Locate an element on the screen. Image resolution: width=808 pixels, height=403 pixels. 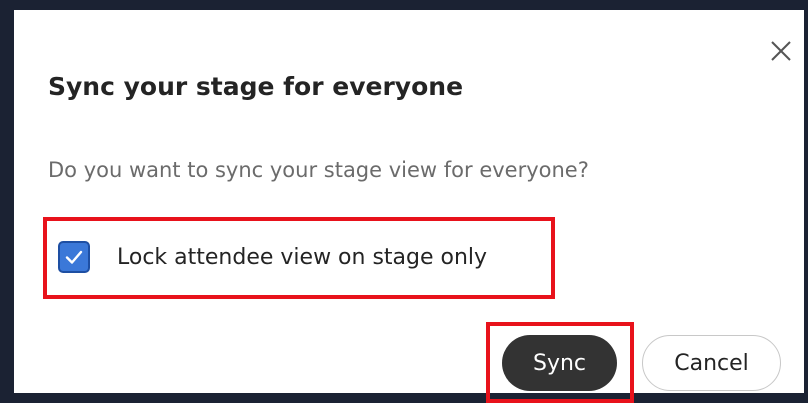
close-icon is located at coordinates (781, 51).